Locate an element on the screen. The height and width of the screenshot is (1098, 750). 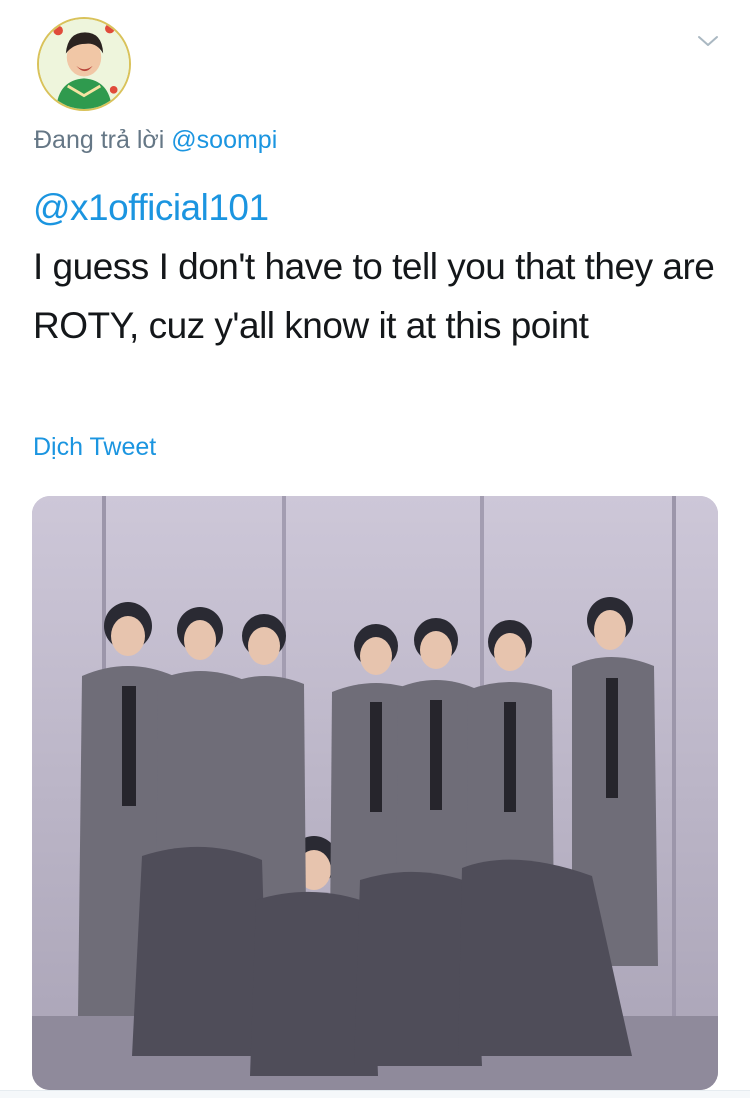
avatar-illustration is located at coordinates (84, 64).